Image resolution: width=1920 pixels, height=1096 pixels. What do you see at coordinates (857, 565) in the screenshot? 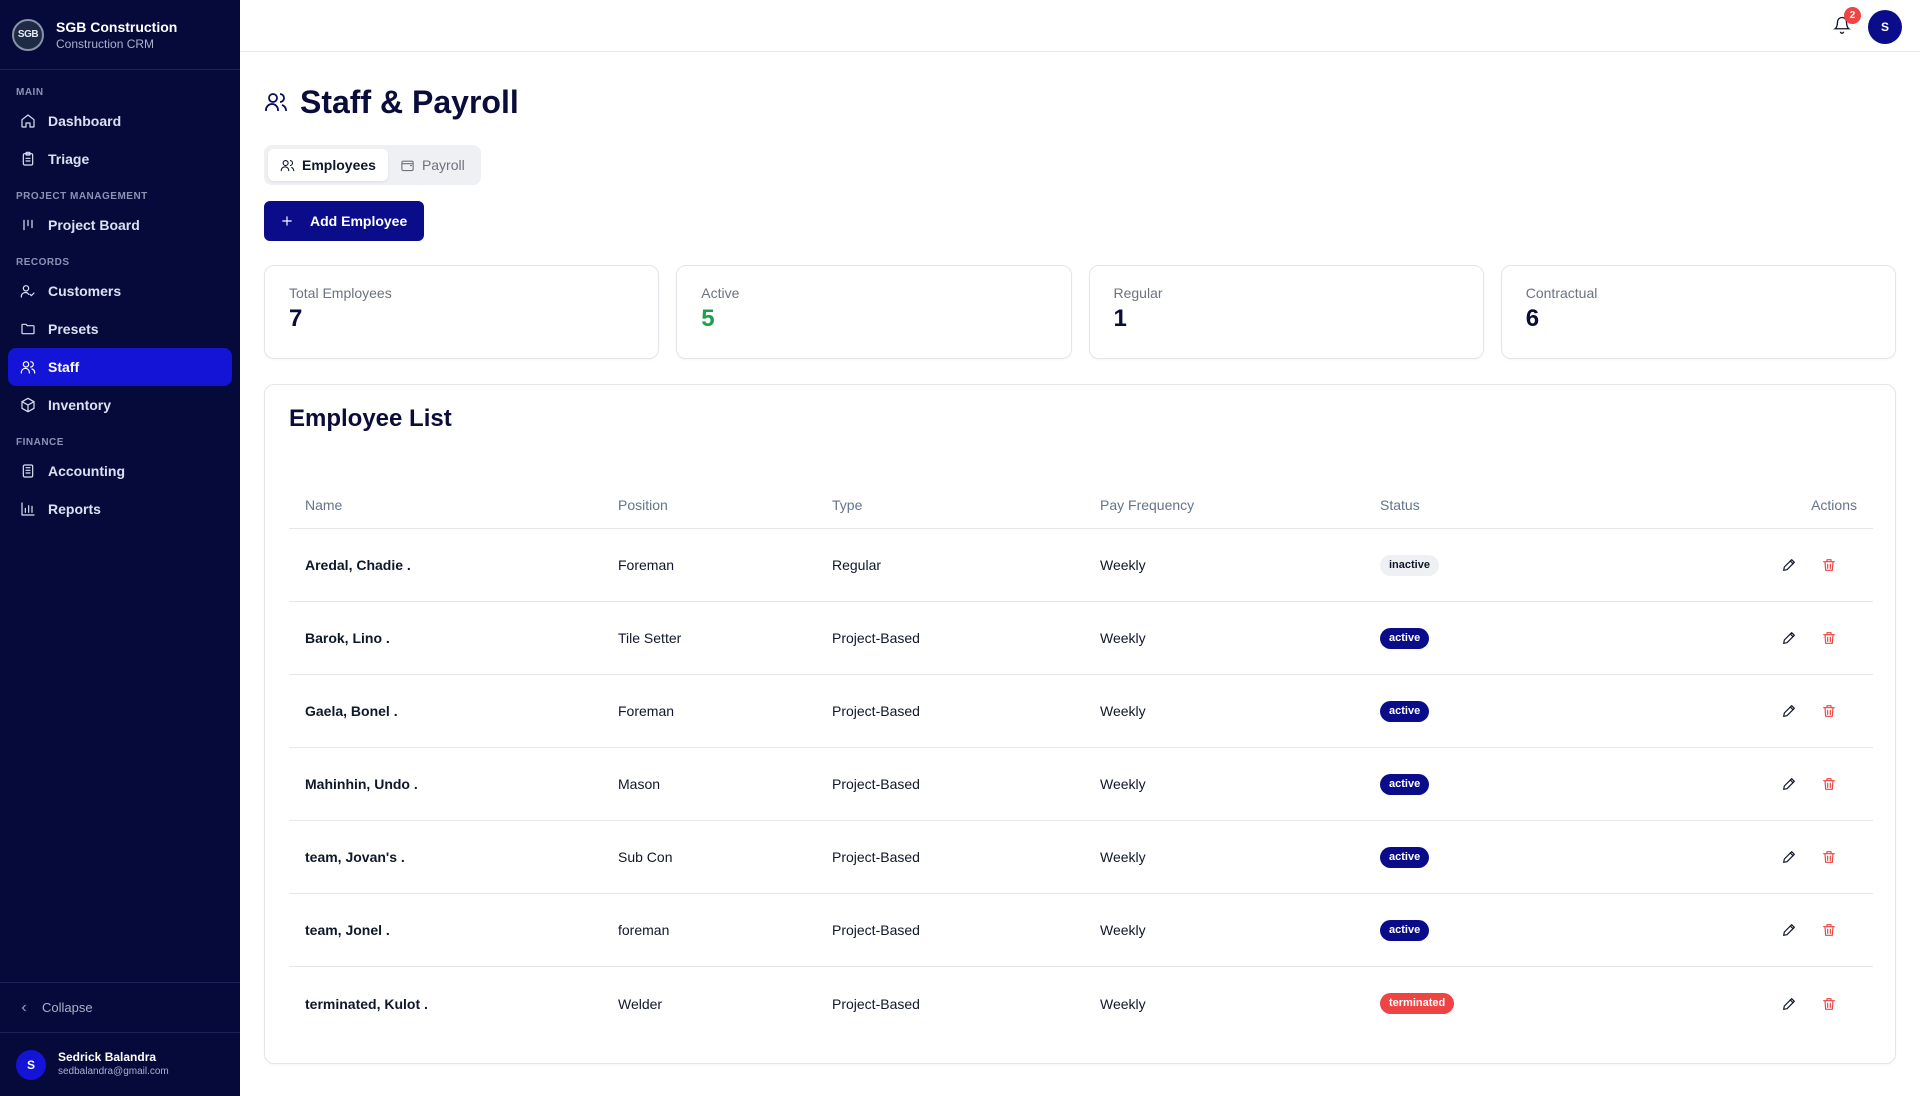
I see `employee-type: Regular` at bounding box center [857, 565].